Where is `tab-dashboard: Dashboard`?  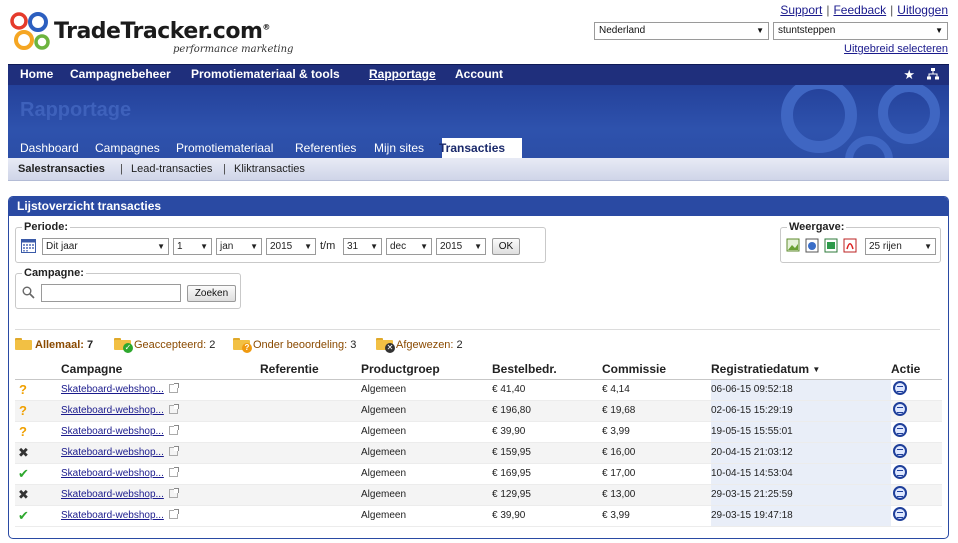
tab-dashboard: Dashboard is located at coordinates (49, 148).